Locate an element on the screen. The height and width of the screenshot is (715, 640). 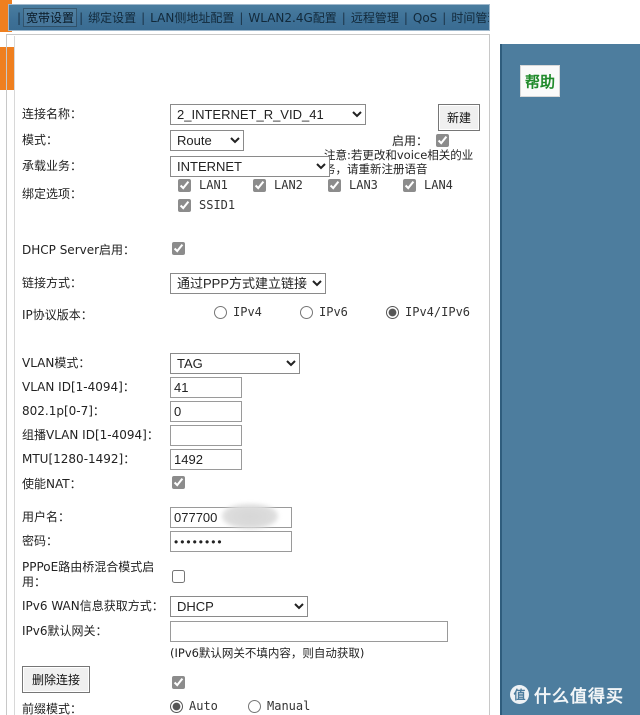
prefix-auto-label: Auto is located at coordinates (203, 706).